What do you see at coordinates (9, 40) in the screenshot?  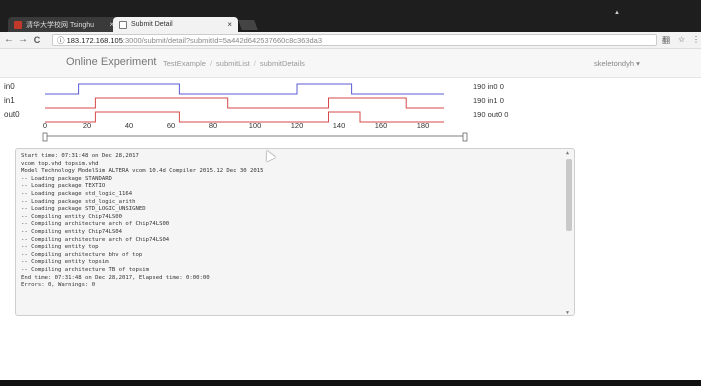 I see `back-button: ←` at bounding box center [9, 40].